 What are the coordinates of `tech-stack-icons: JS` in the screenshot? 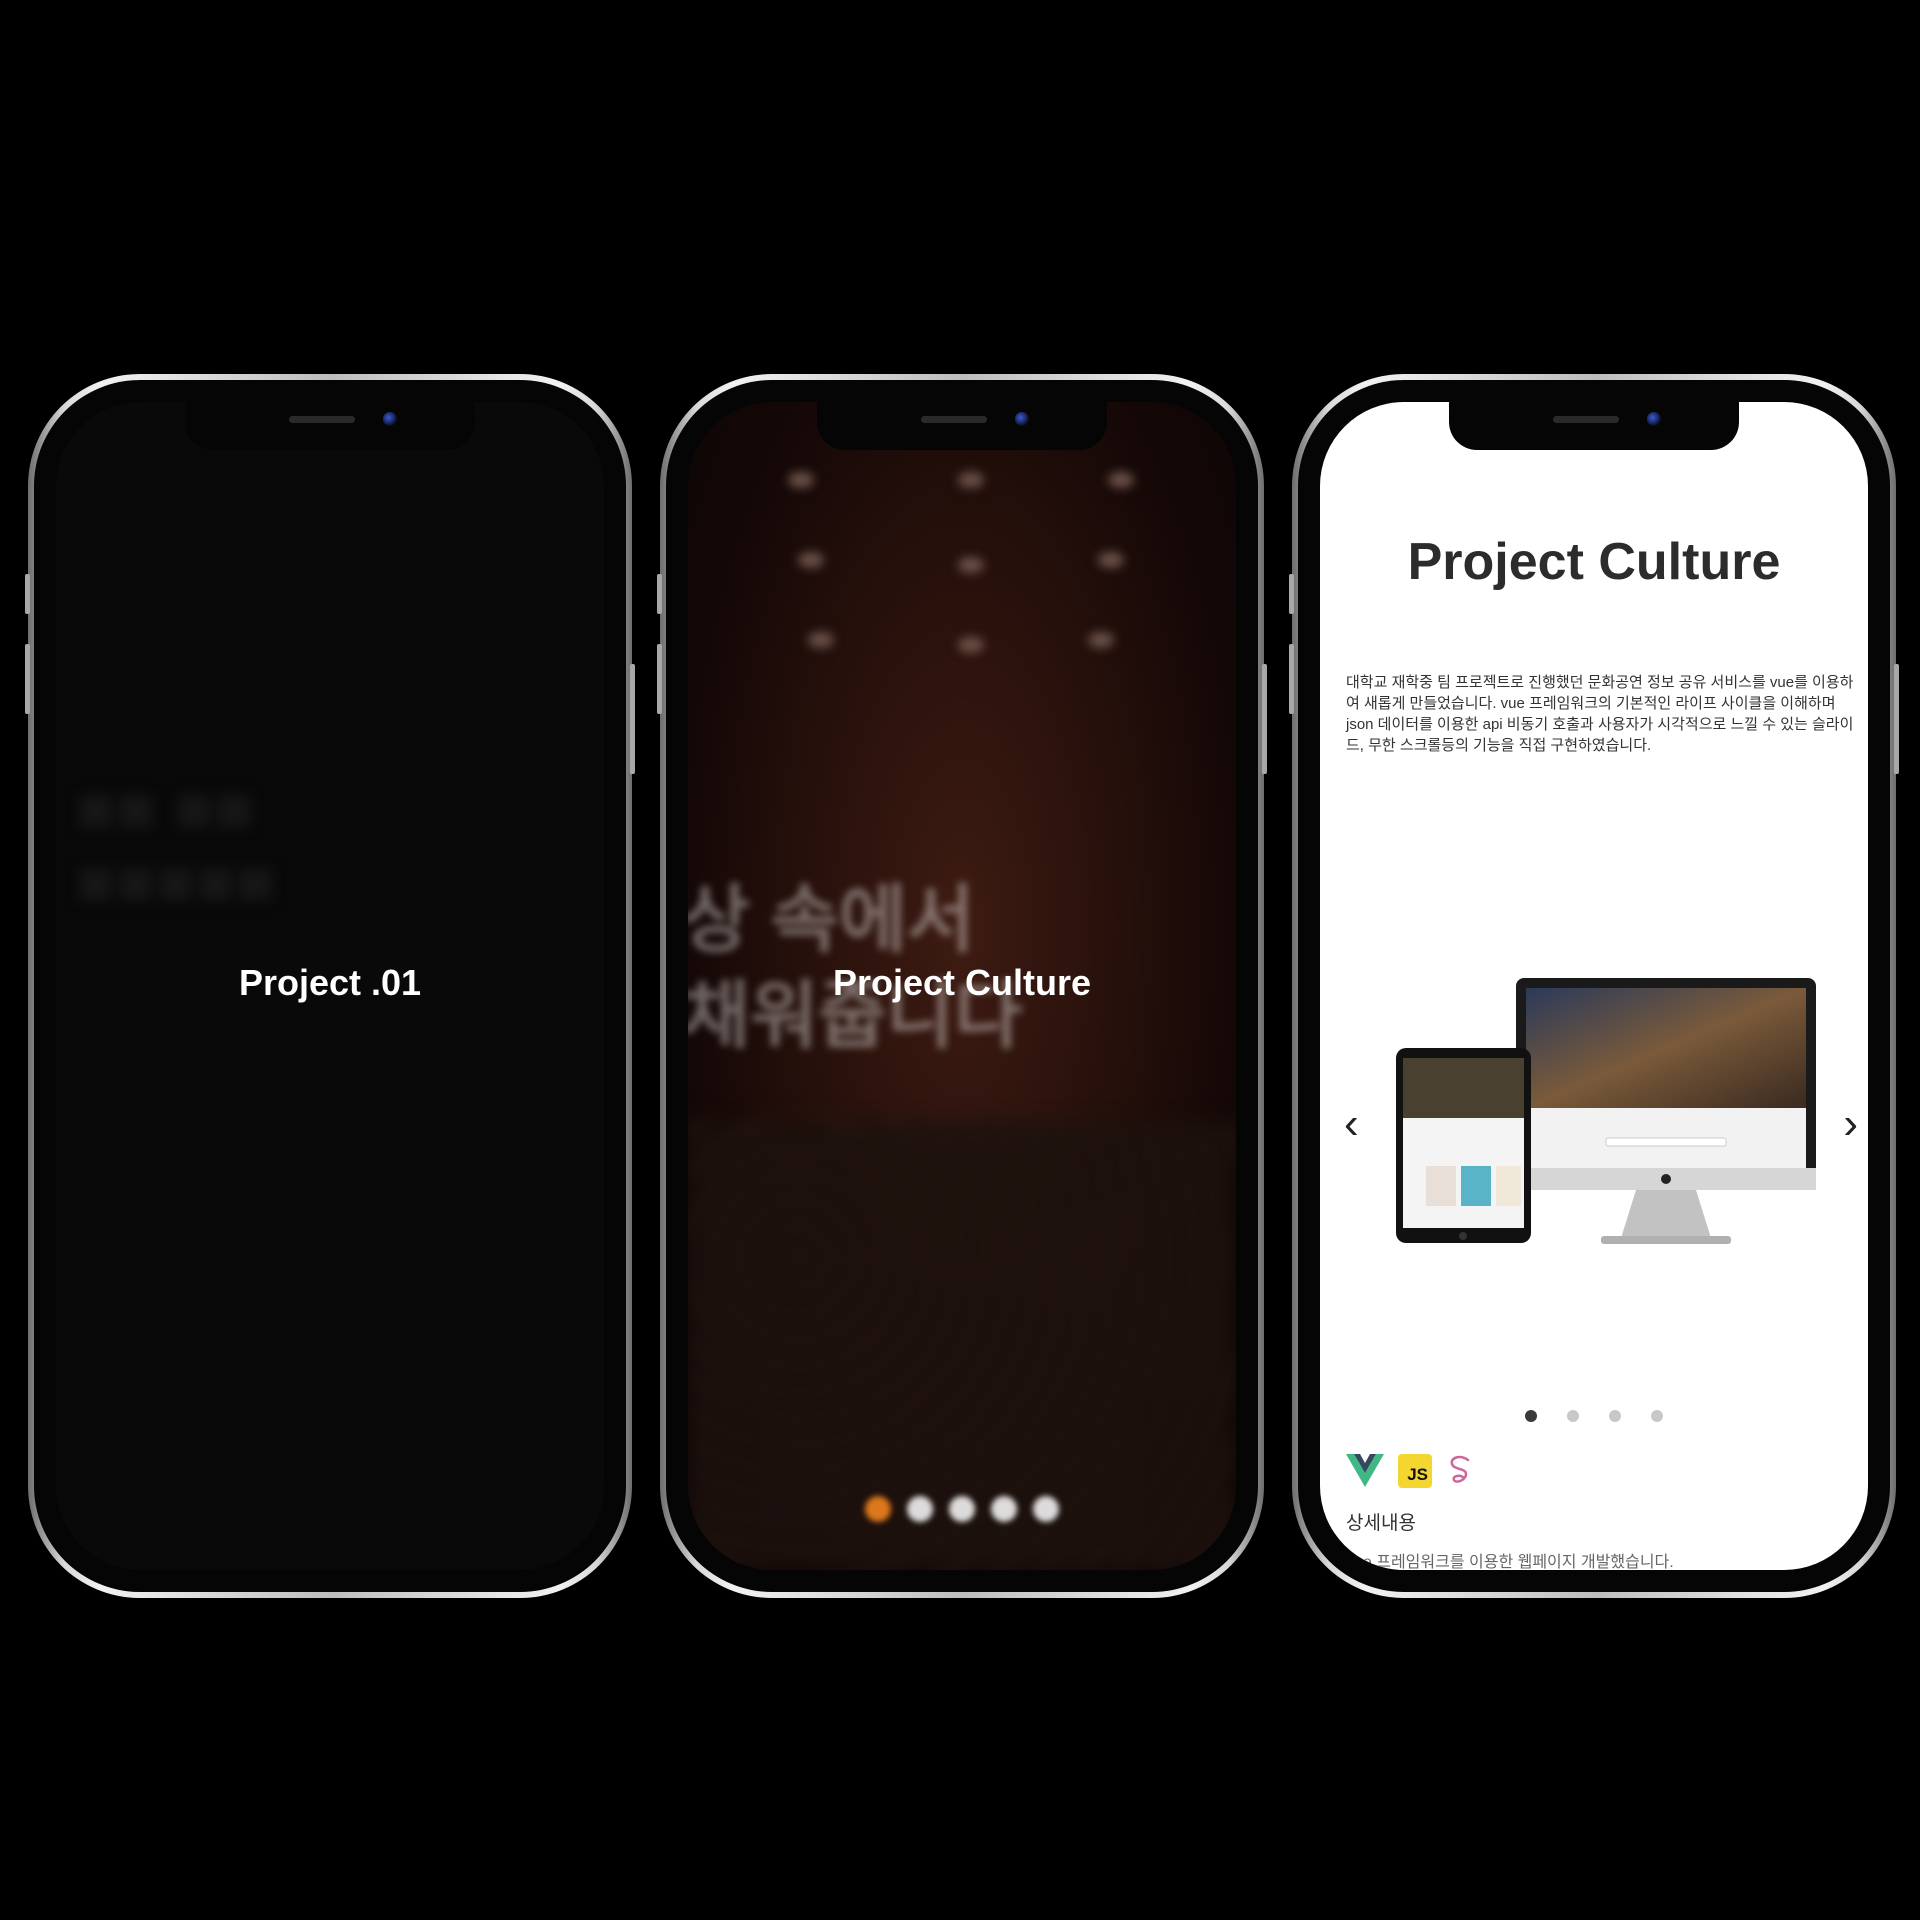 It's located at (1411, 1471).